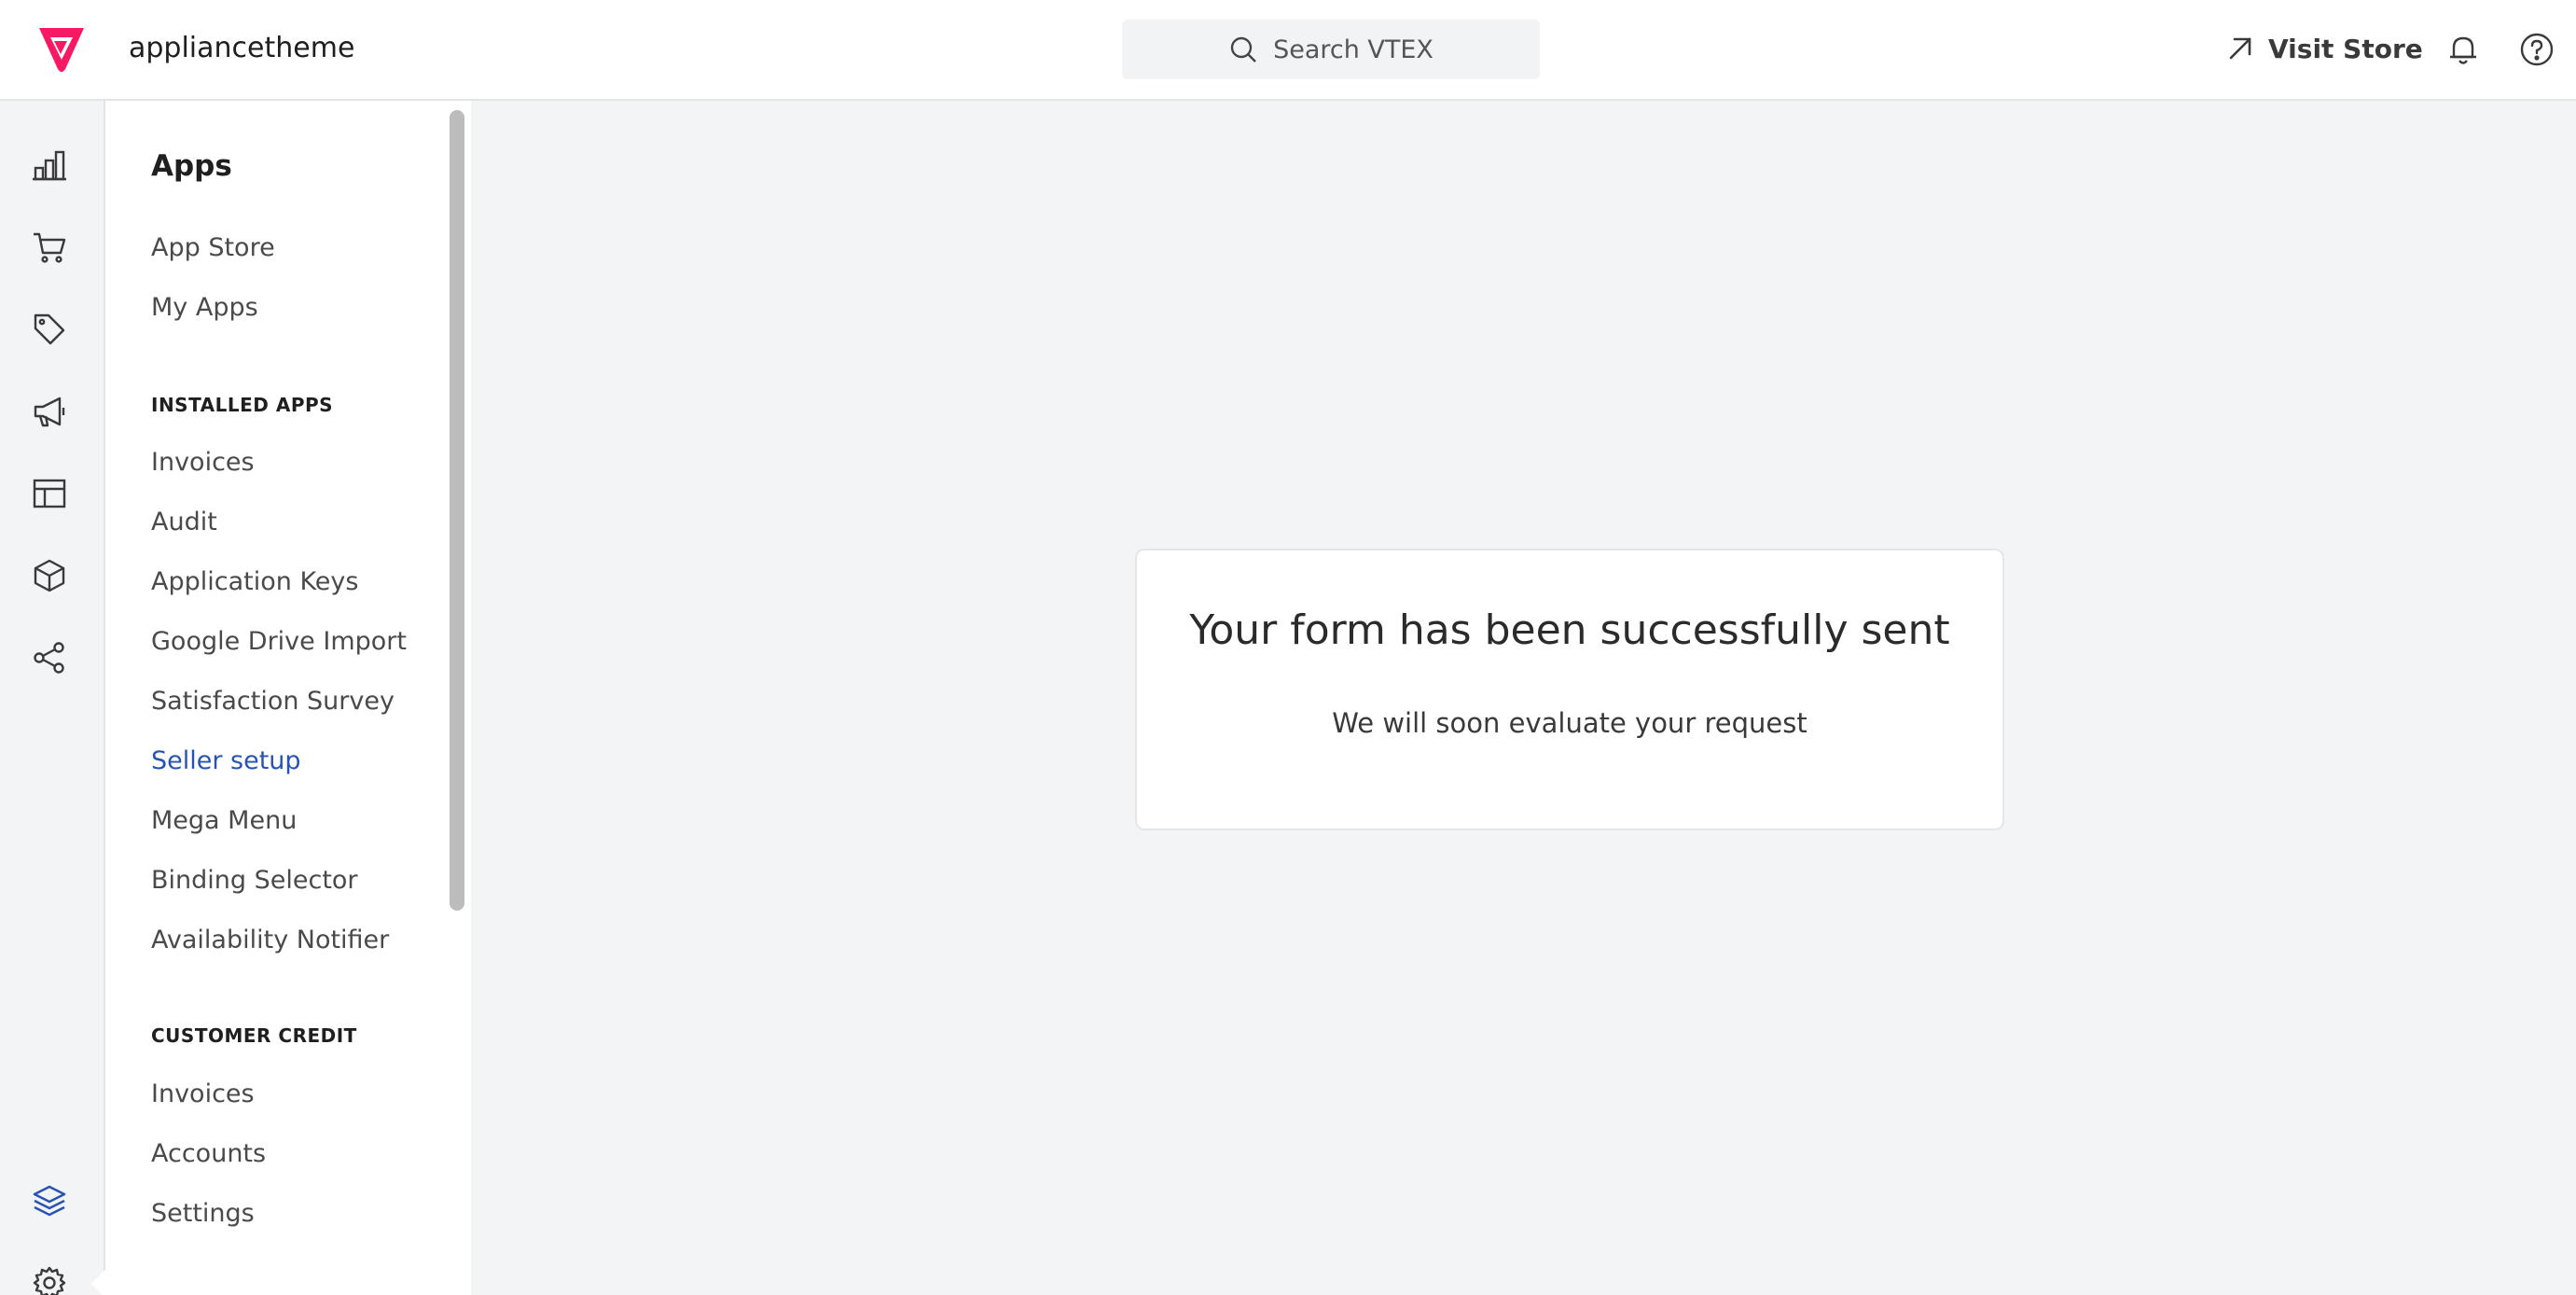 This screenshot has height=1295, width=2576. I want to click on layers-icon, so click(49, 1200).